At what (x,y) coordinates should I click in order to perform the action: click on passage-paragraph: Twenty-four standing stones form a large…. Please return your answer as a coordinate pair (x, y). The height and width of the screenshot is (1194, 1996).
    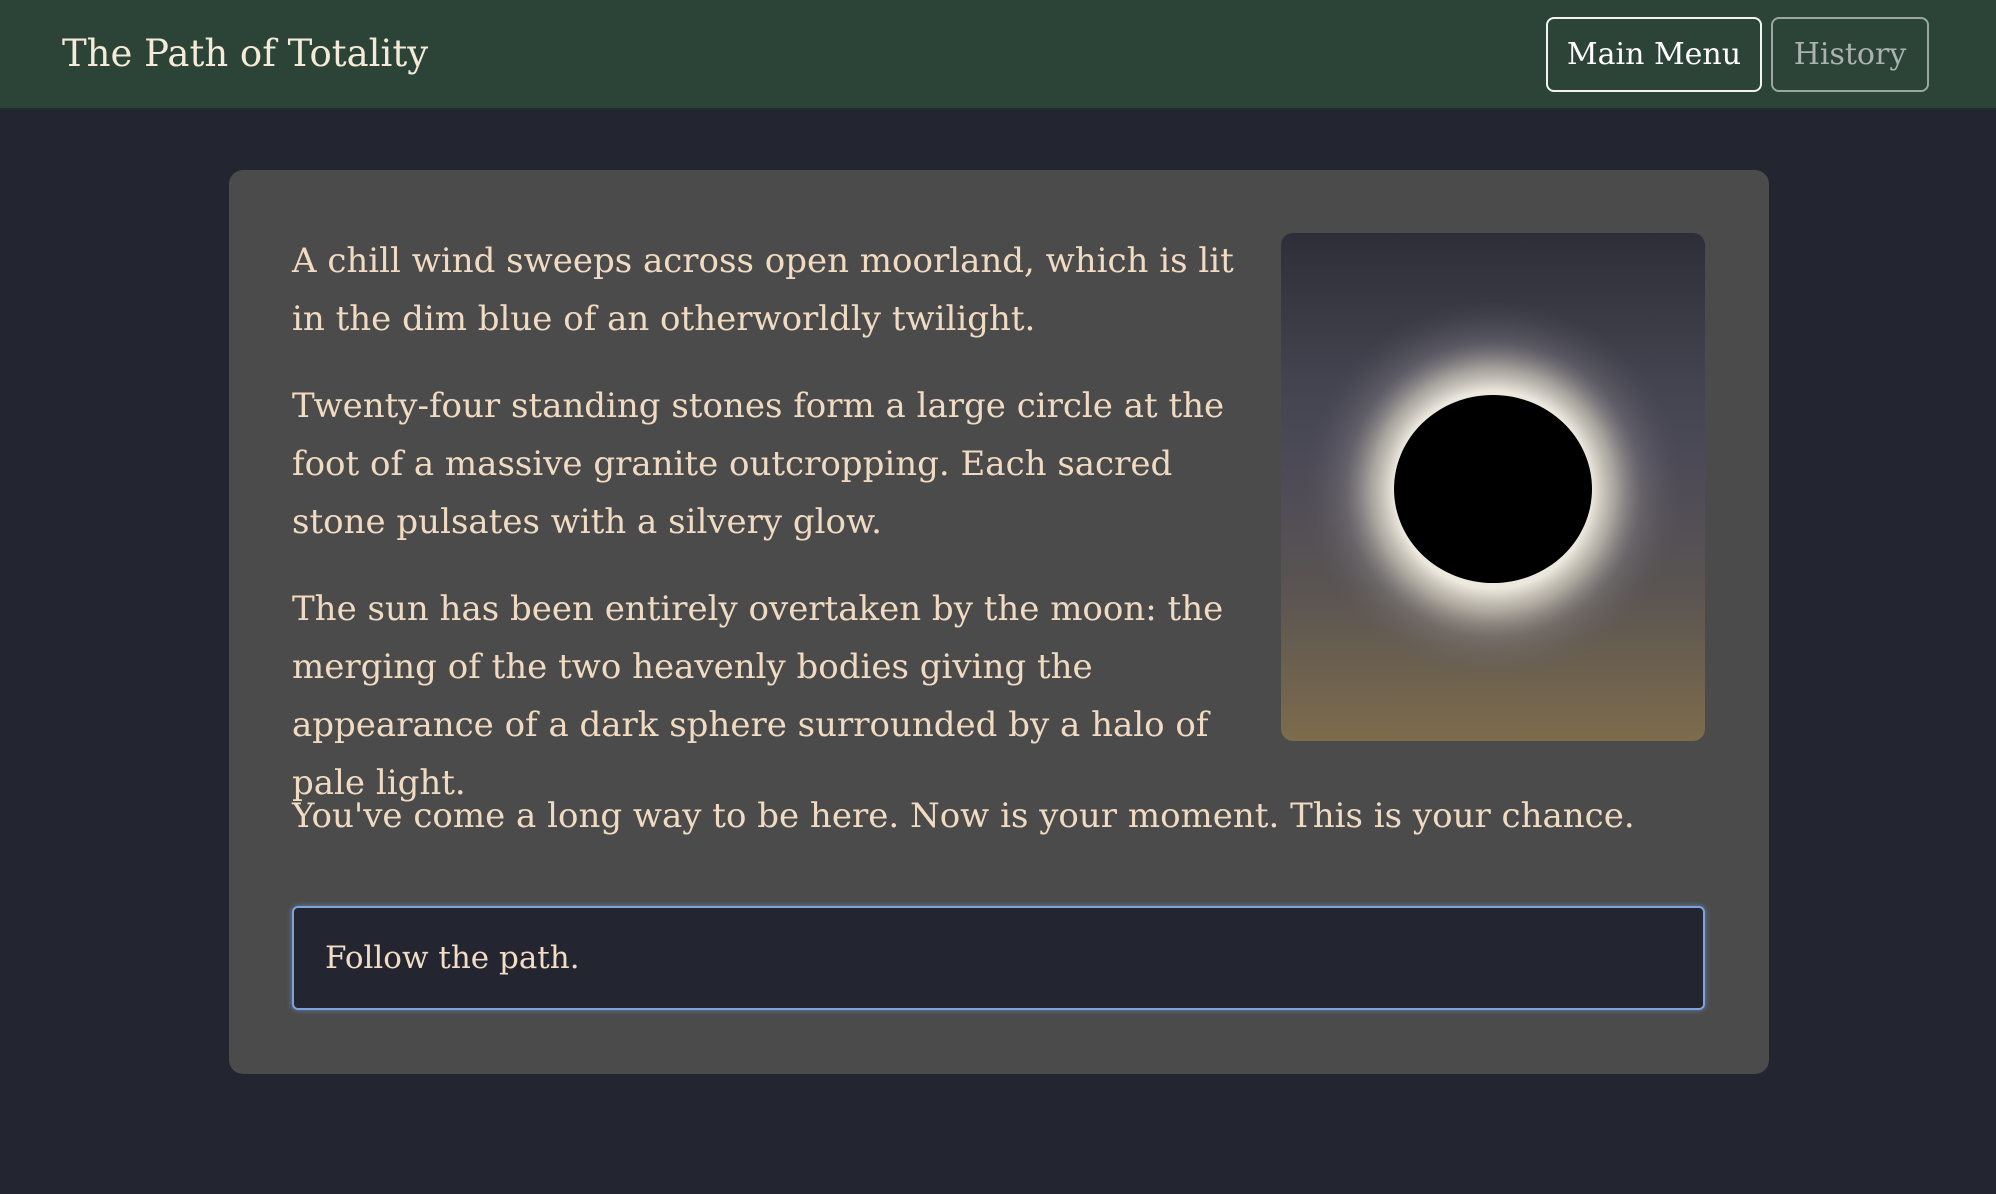
    Looking at the image, I should click on (758, 464).